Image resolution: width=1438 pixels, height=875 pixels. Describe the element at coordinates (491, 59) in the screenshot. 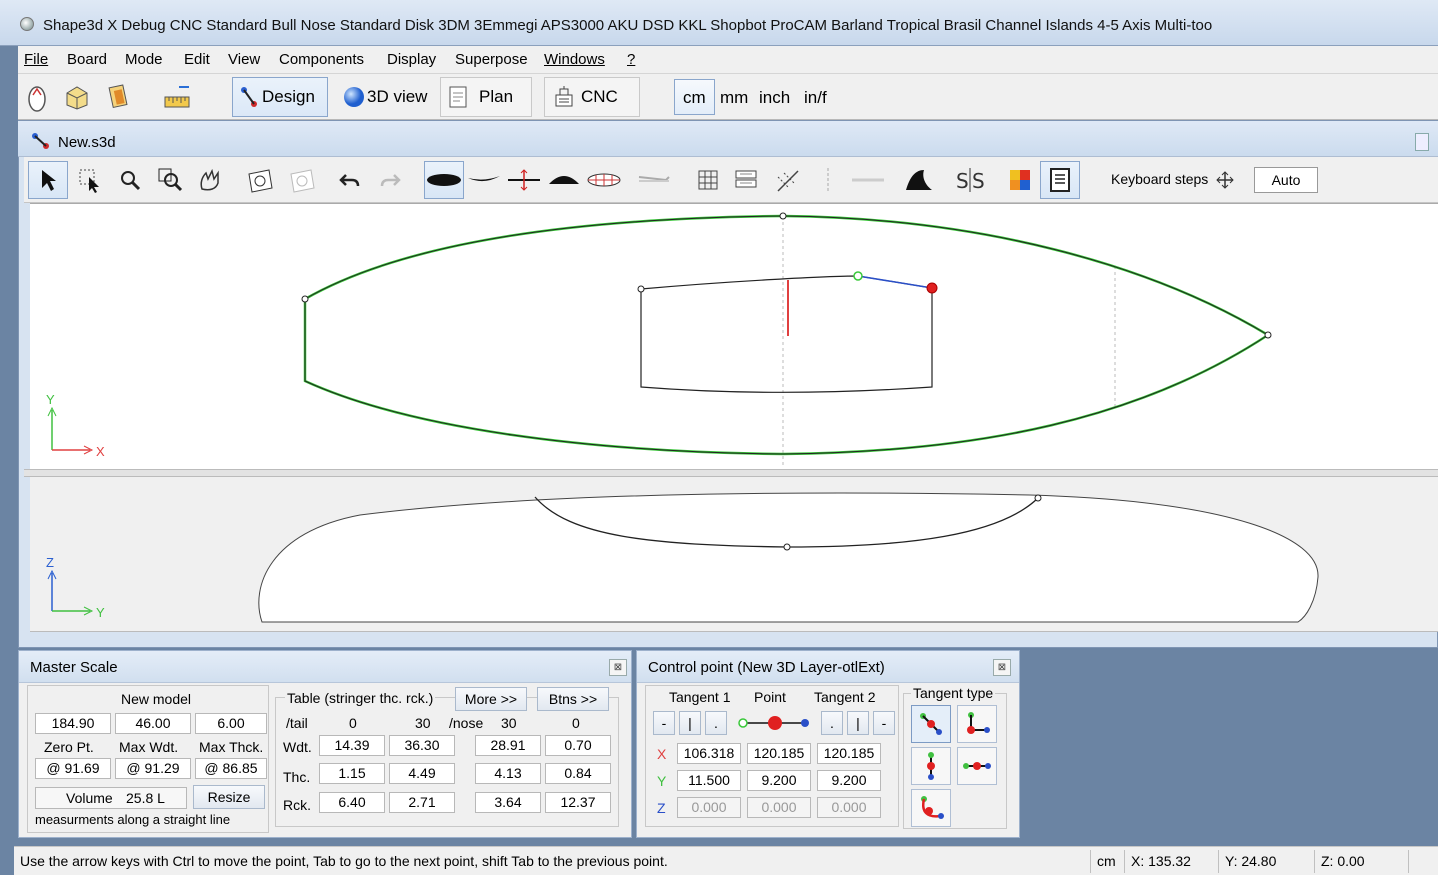

I see `menu-superpose: Superpose` at that location.